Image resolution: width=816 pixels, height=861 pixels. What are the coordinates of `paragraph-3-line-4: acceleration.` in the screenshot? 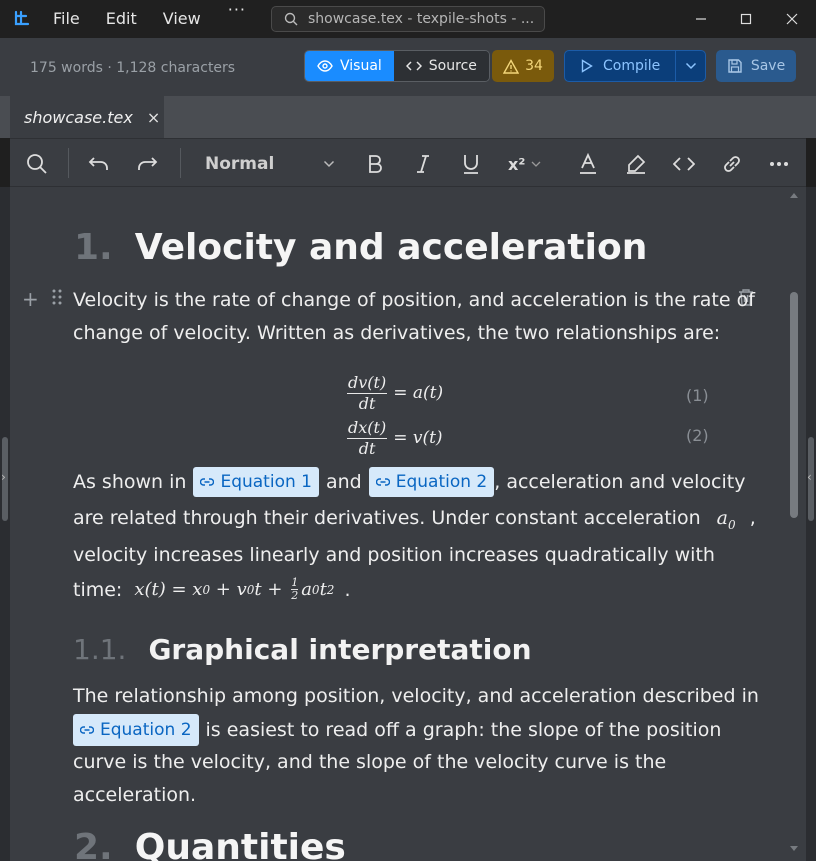 It's located at (134, 795).